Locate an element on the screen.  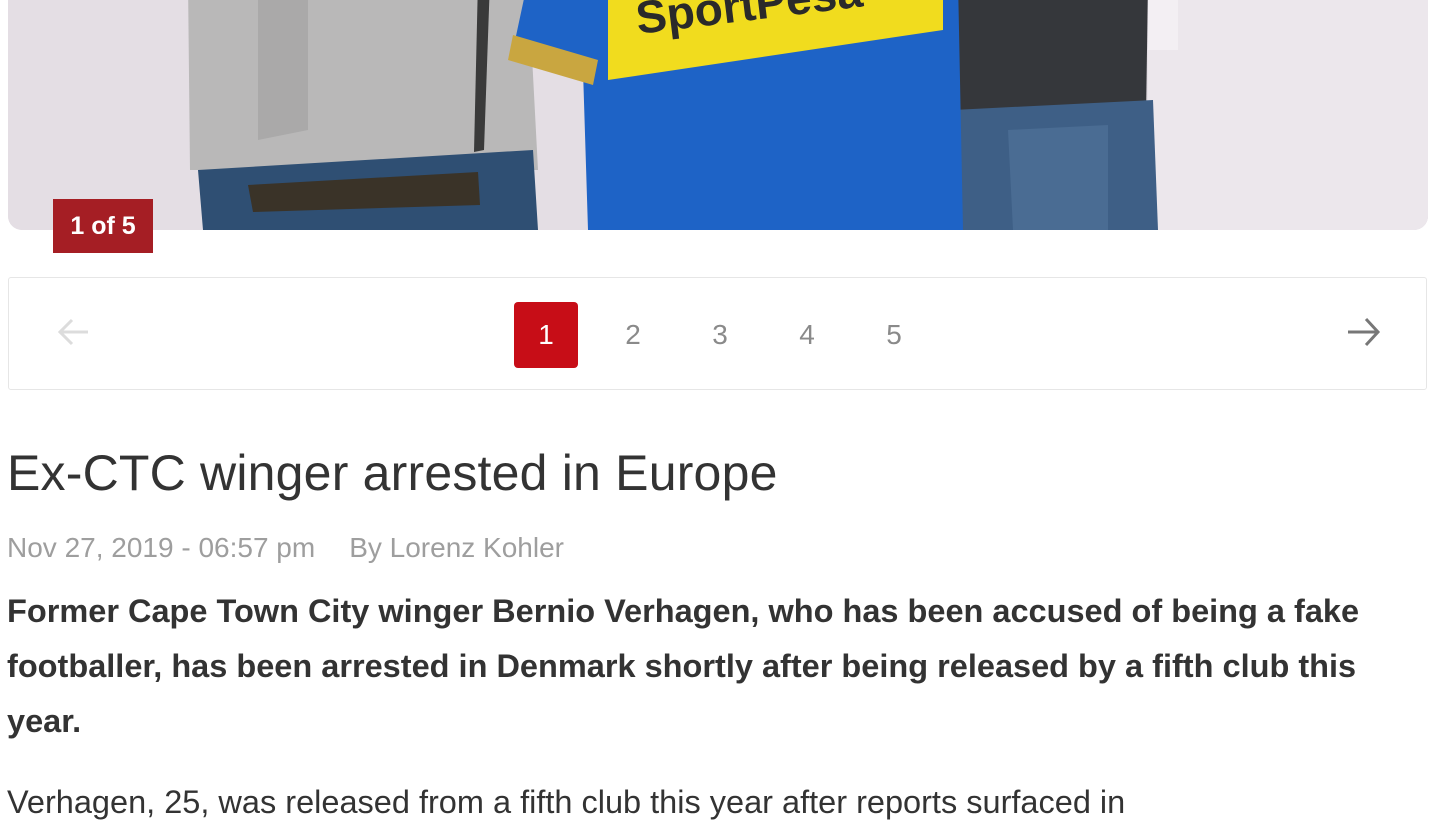
next-arrow-icon is located at coordinates (1364, 332).